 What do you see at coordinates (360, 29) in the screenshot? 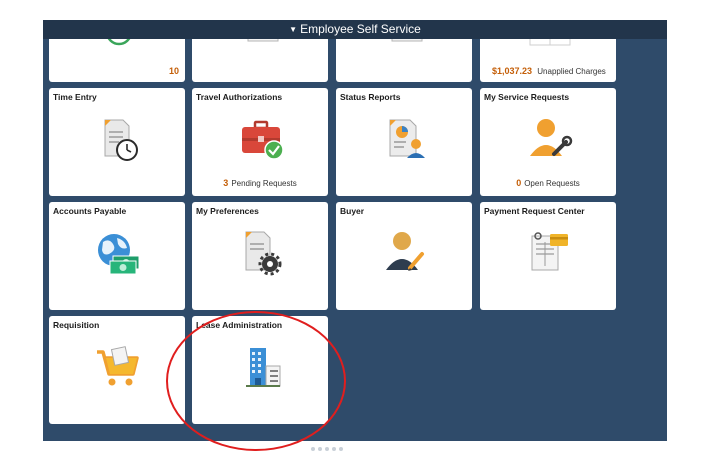
I see `homepage-title: Employee Self Service` at bounding box center [360, 29].